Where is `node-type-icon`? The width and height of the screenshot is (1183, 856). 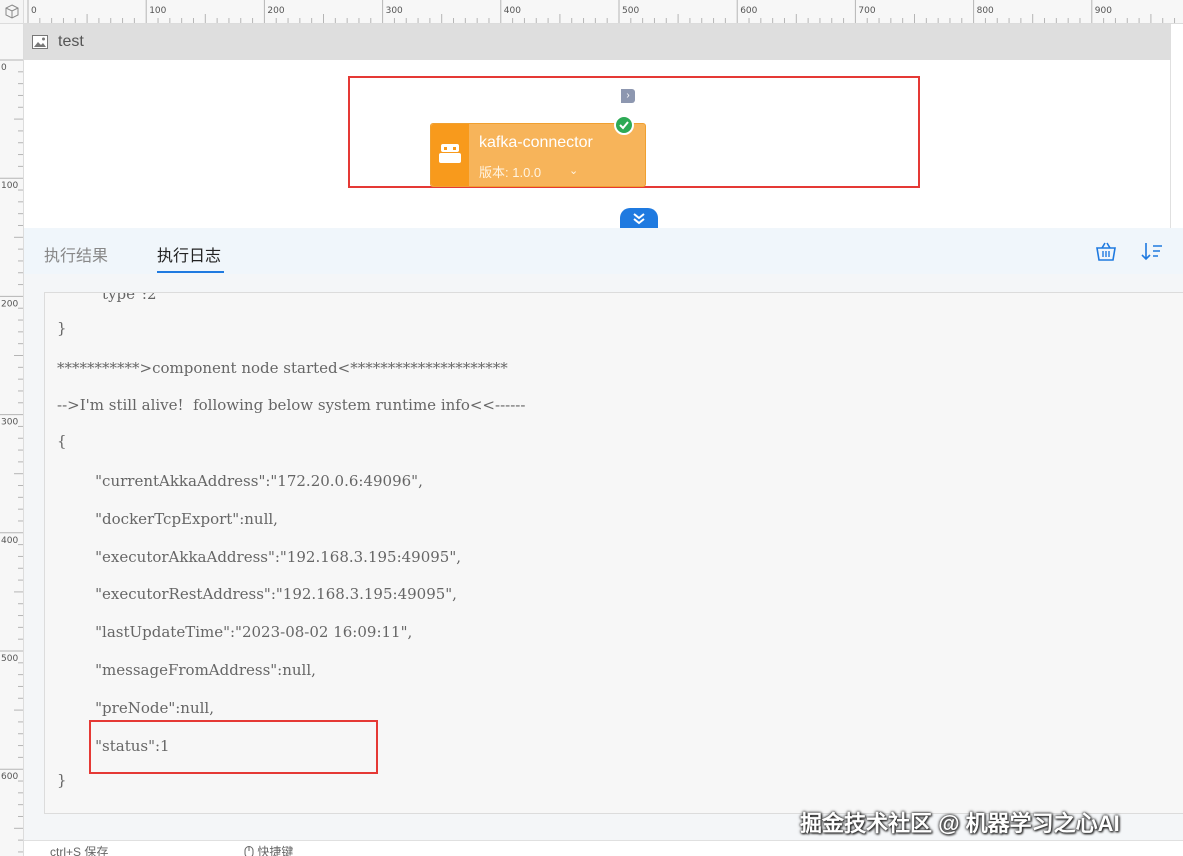 node-type-icon is located at coordinates (450, 155).